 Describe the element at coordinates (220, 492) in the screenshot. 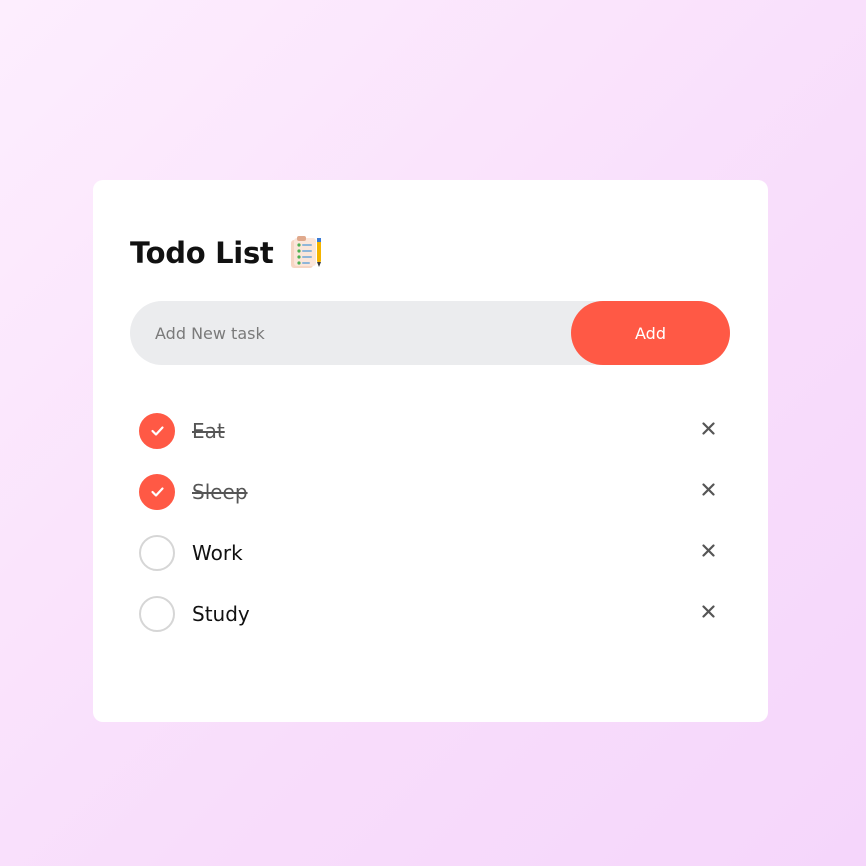

I see `task-label: Sleep` at that location.